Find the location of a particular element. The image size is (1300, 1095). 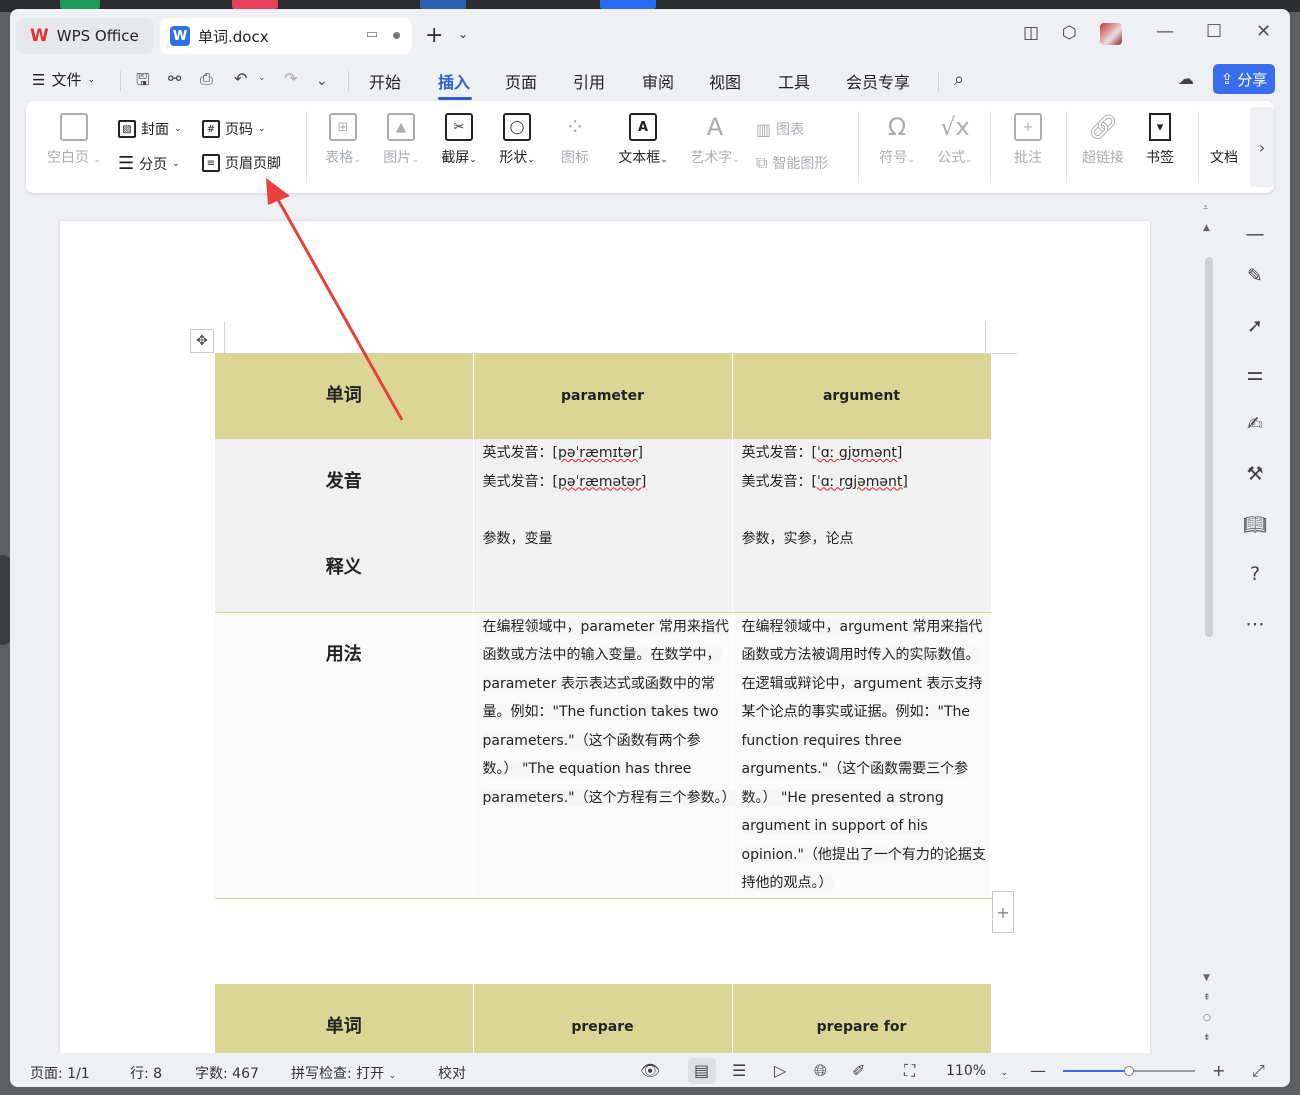

save-icon: 🖫 is located at coordinates (143, 82).